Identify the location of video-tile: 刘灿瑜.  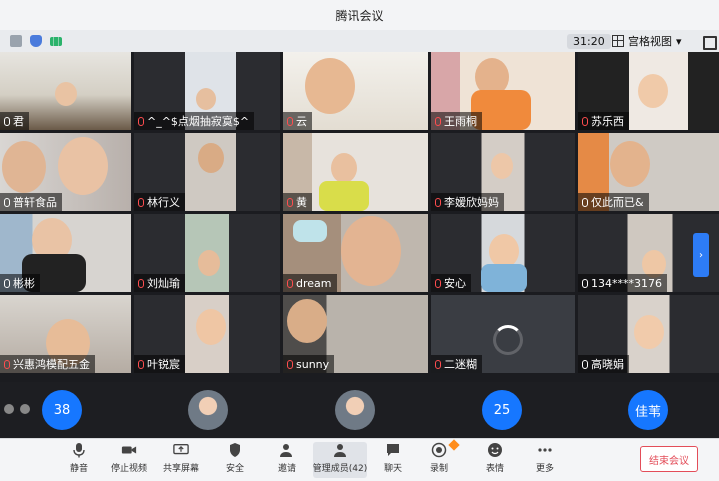
(207, 253).